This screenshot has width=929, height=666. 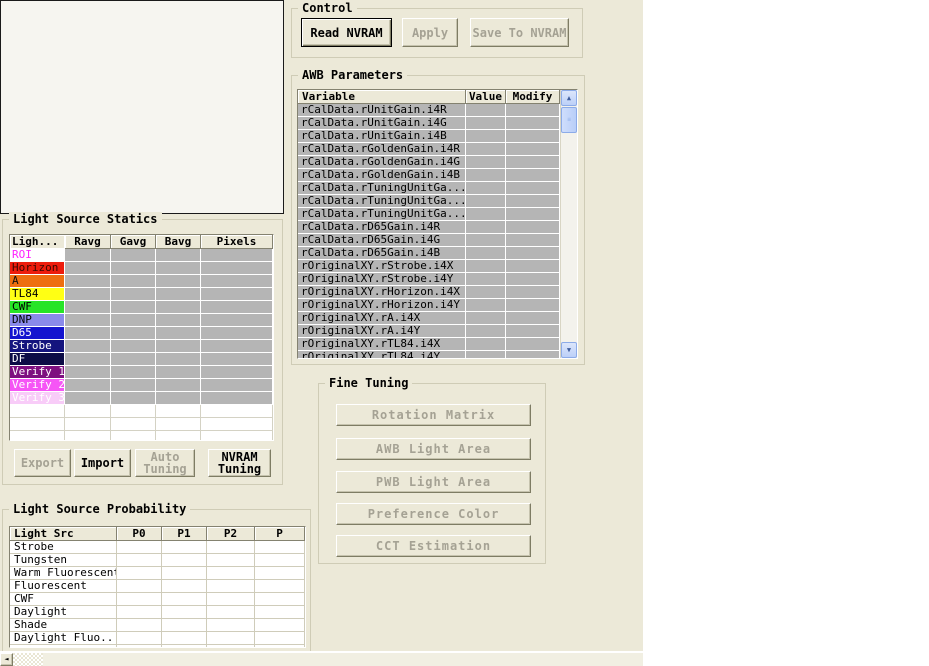 What do you see at coordinates (141, 372) in the screenshot?
I see `table-row: Verify 1` at bounding box center [141, 372].